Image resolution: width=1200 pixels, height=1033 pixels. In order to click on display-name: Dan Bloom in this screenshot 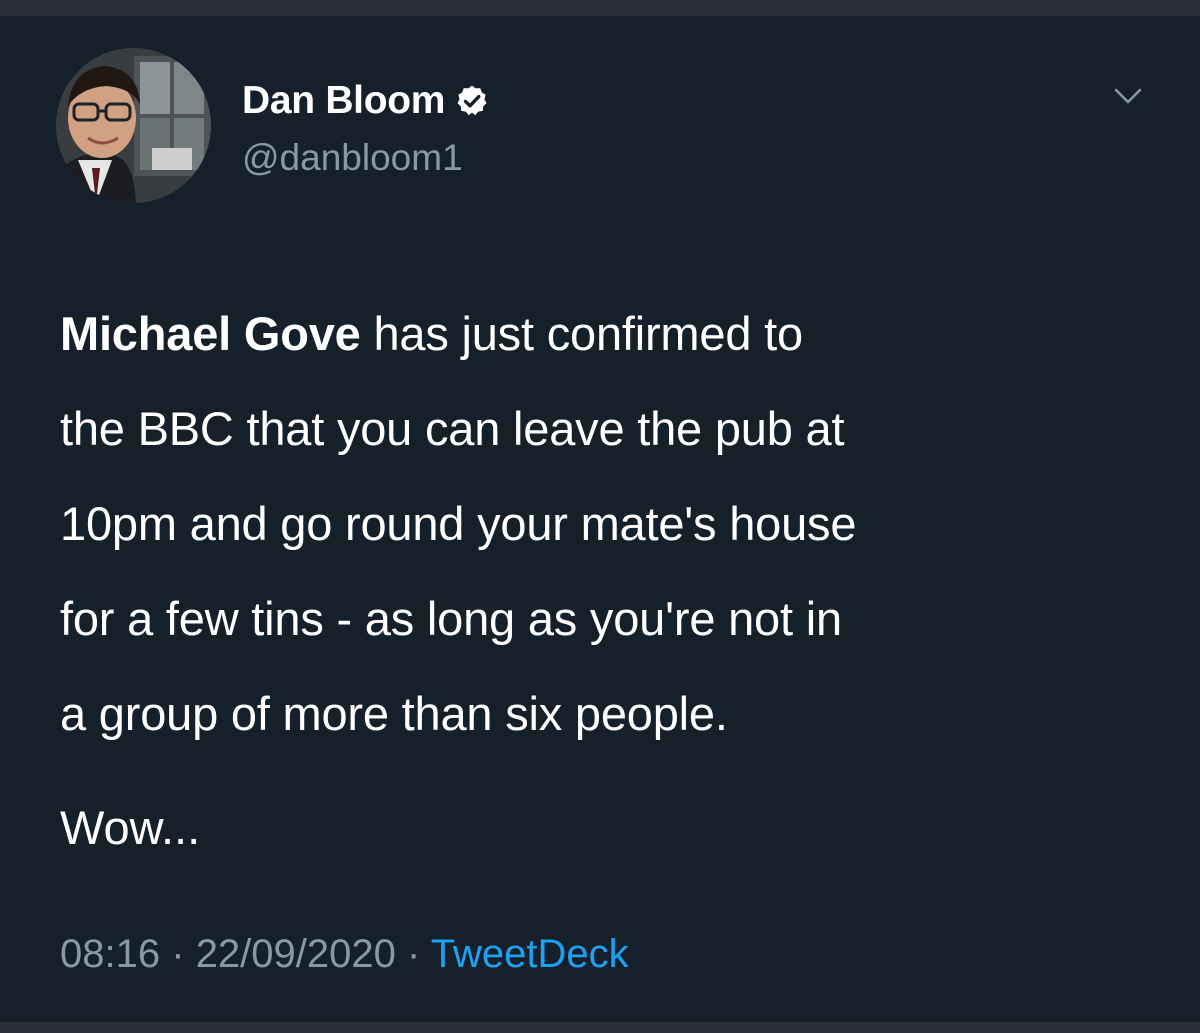, I will do `click(343, 101)`.